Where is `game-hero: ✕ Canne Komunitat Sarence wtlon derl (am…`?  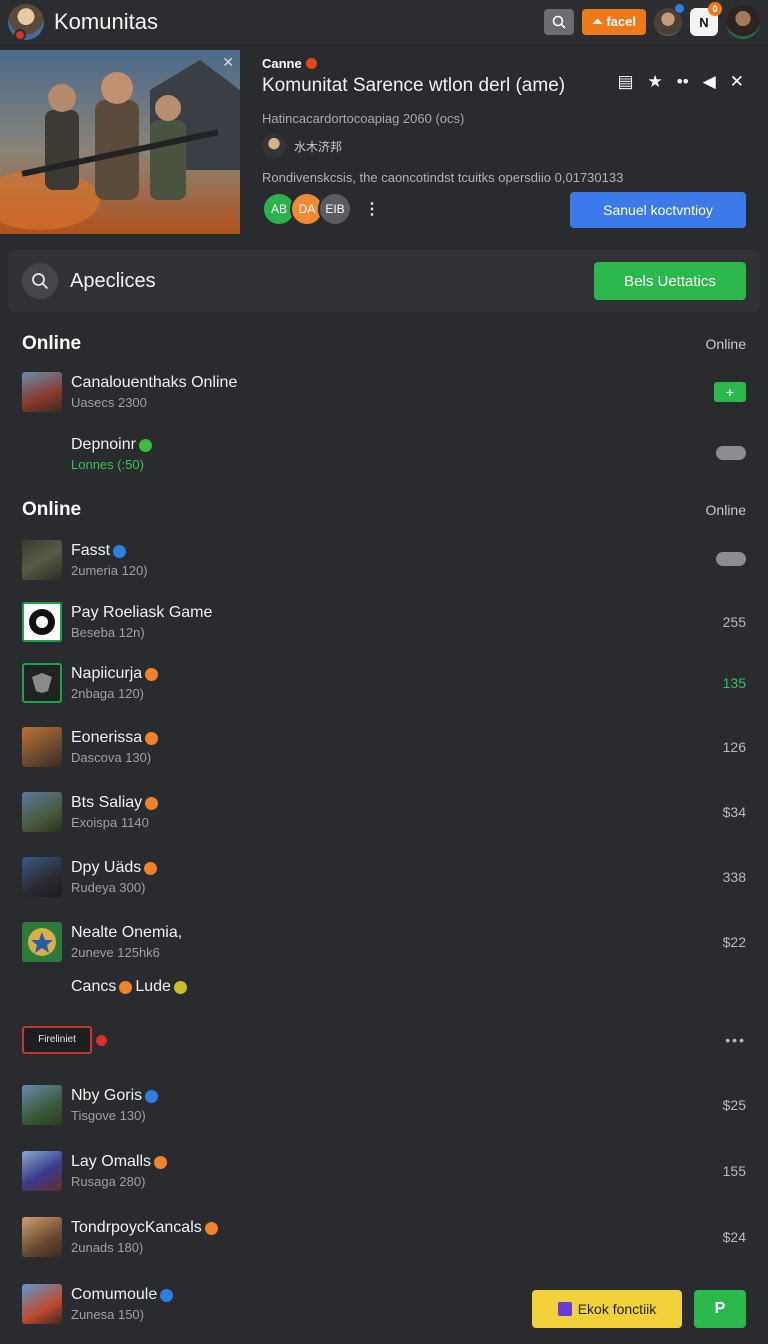
game-hero: ✕ Canne Komunitat Sarence wtlon derl (am… is located at coordinates (384, 143).